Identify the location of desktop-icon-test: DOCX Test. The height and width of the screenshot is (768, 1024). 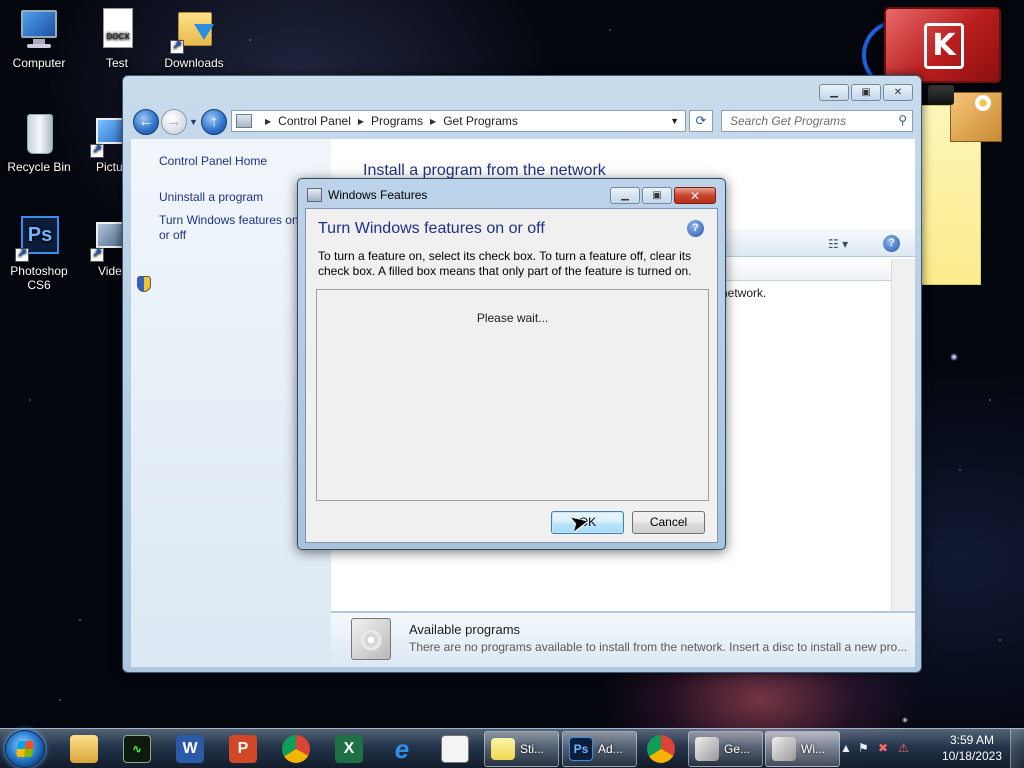
(117, 39).